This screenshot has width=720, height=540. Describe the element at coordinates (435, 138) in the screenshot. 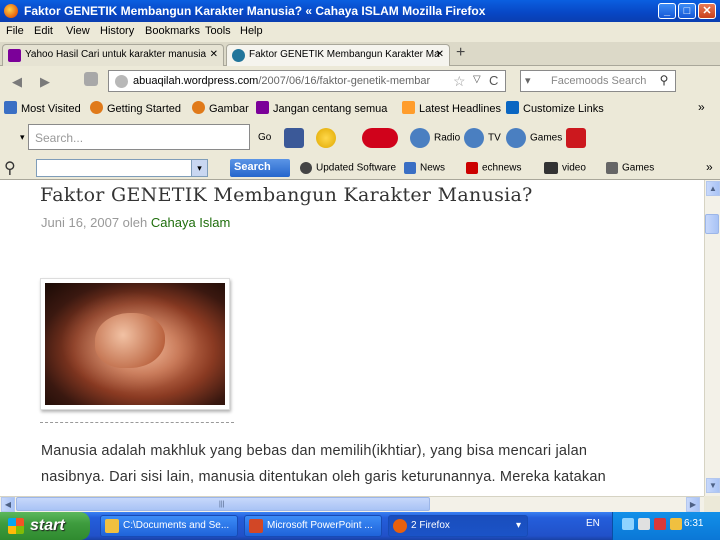

I see `radio-button-link: Radio` at that location.